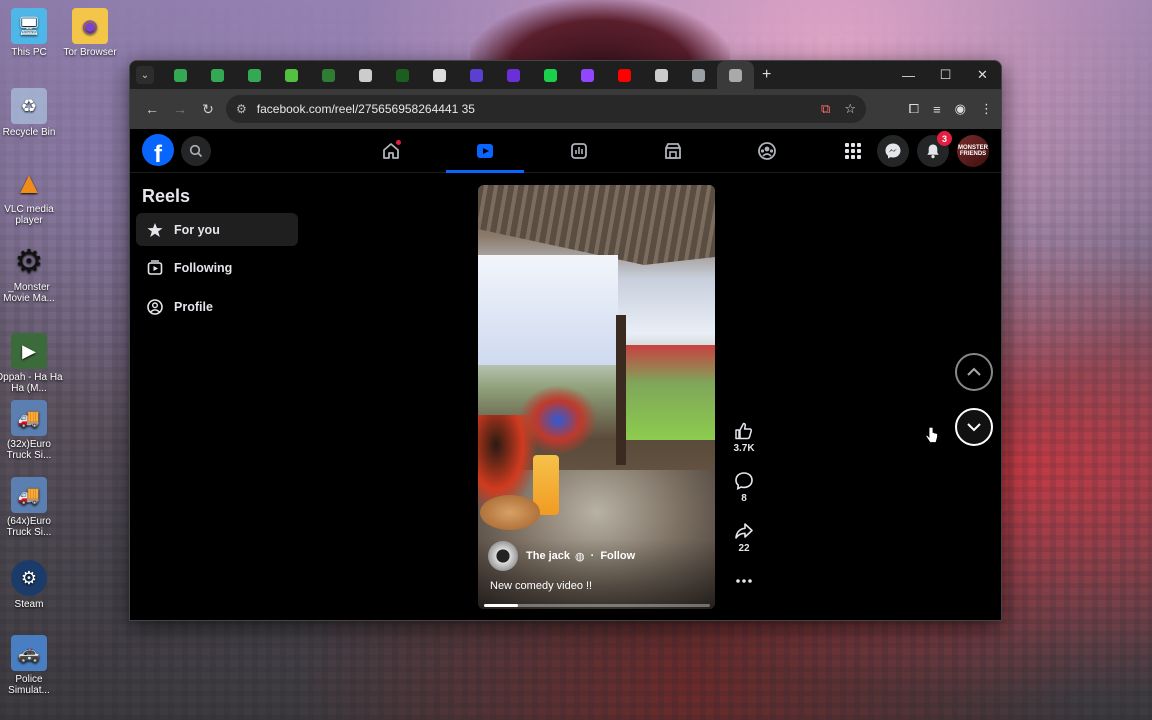 Image resolution: width=1152 pixels, height=720 pixels. Describe the element at coordinates (986, 109) in the screenshot. I see `browser-menu-icon: ⋮` at that location.